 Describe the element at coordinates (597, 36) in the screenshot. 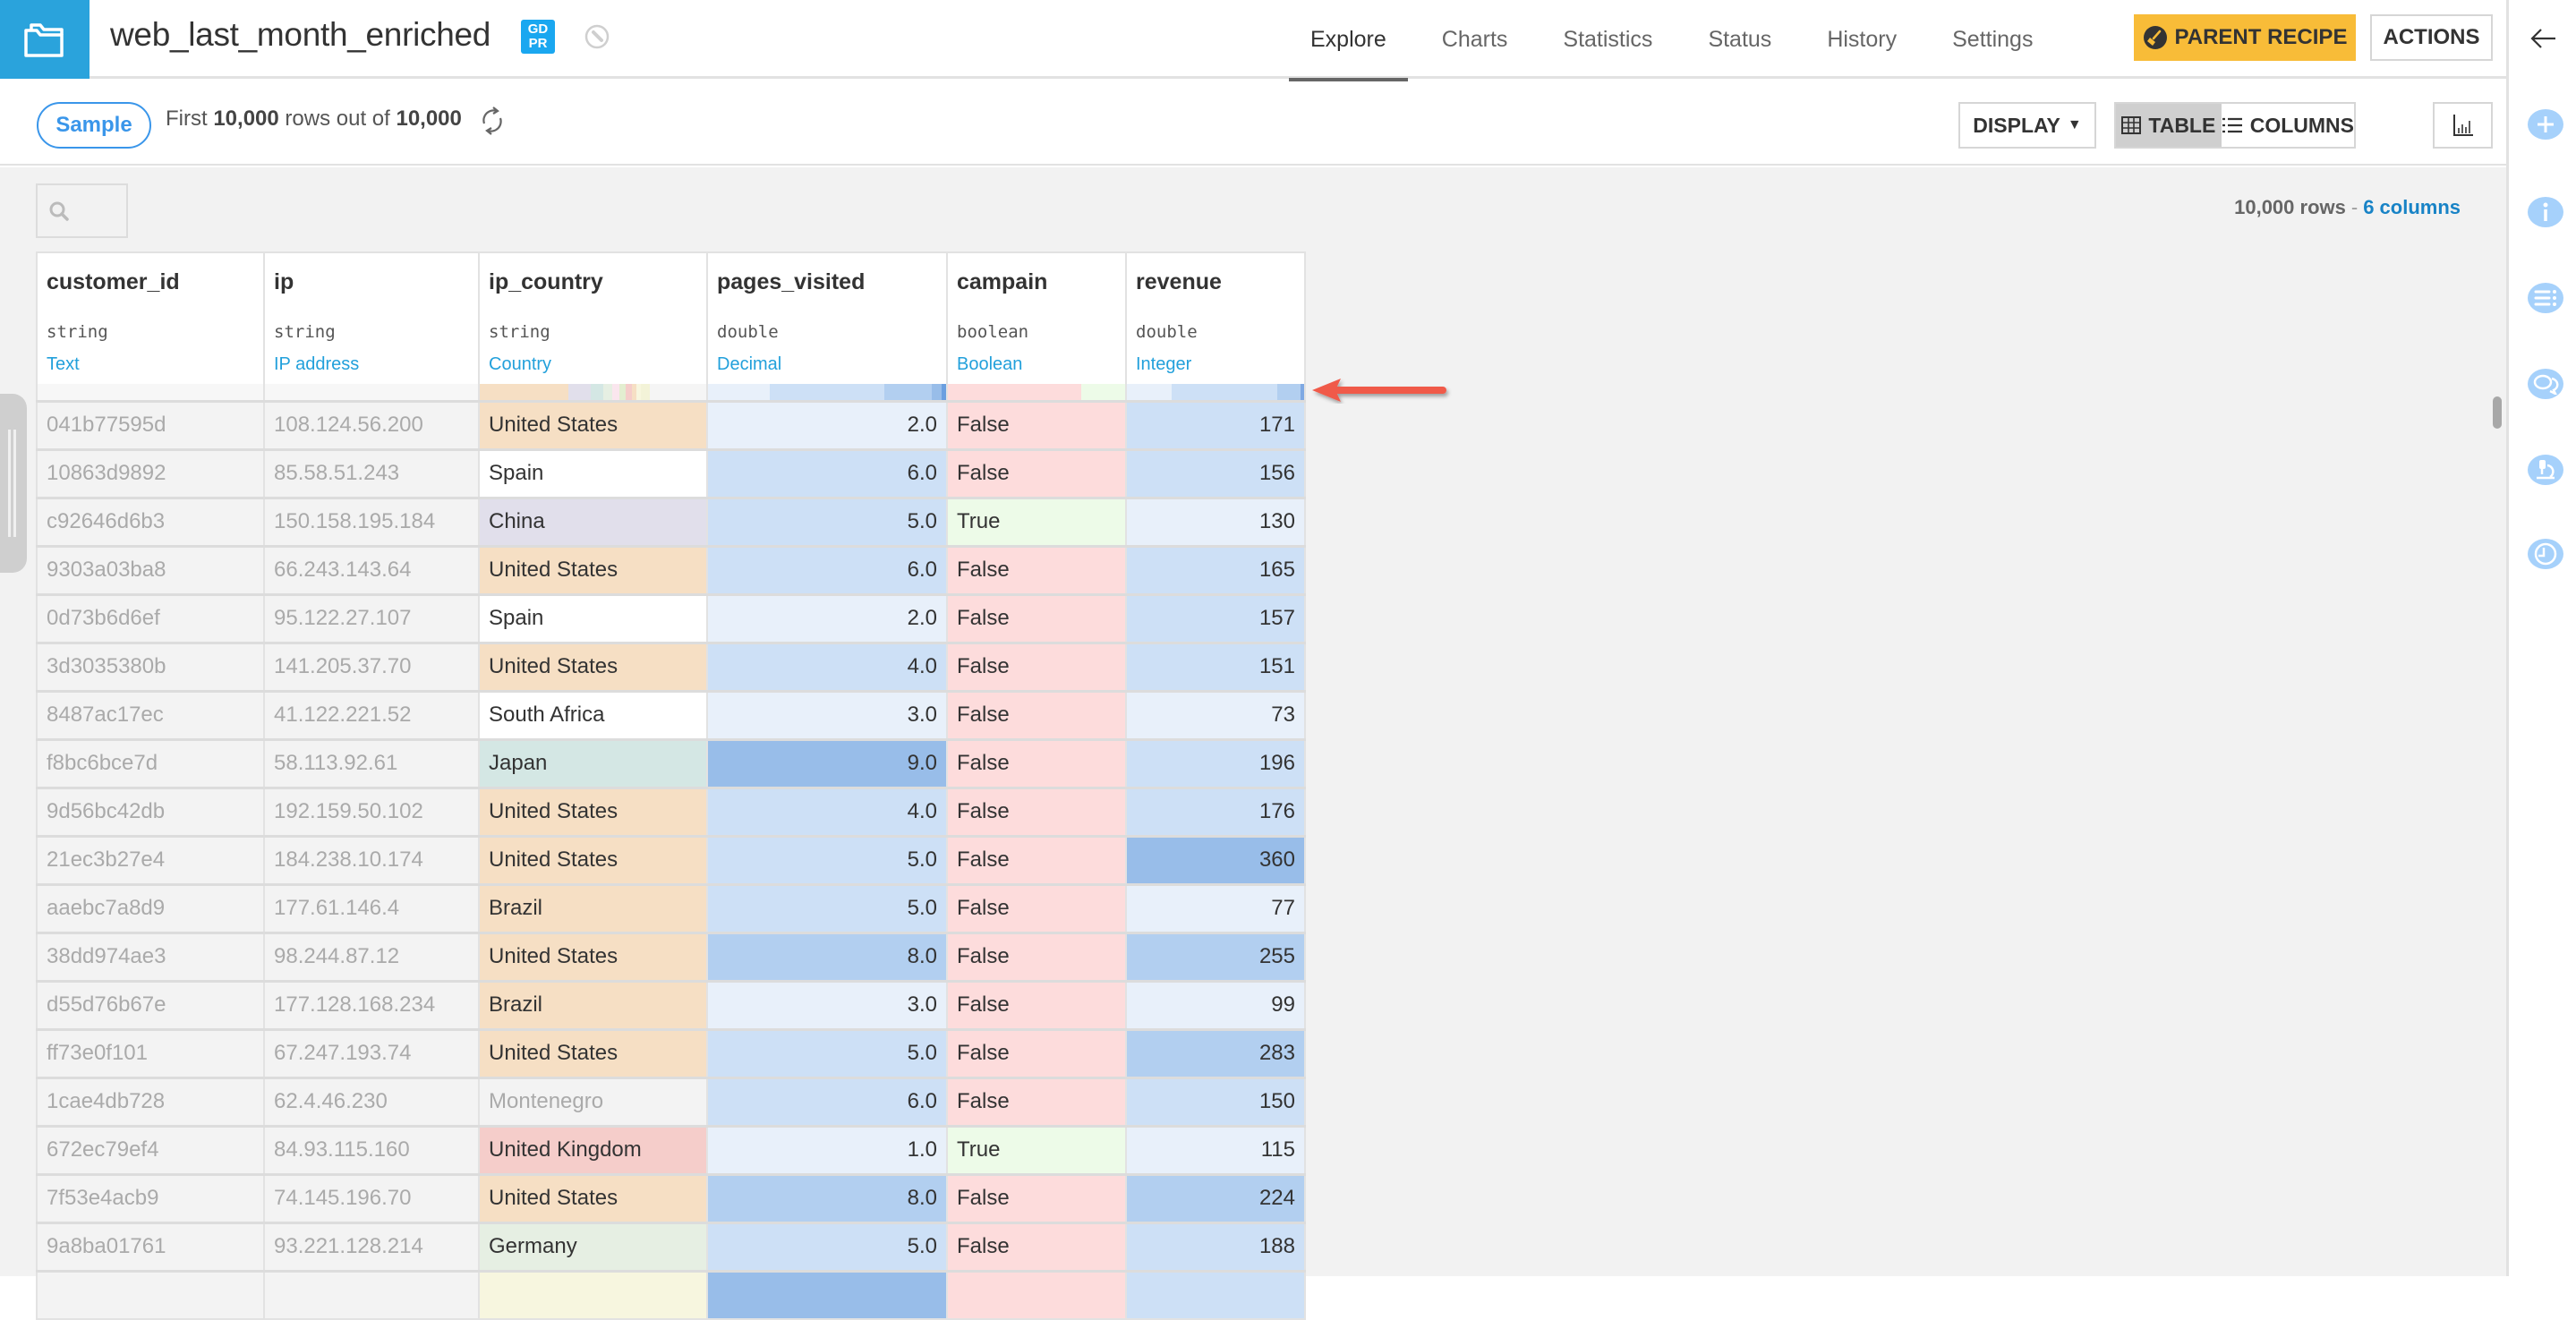

I see `compass-icon` at that location.